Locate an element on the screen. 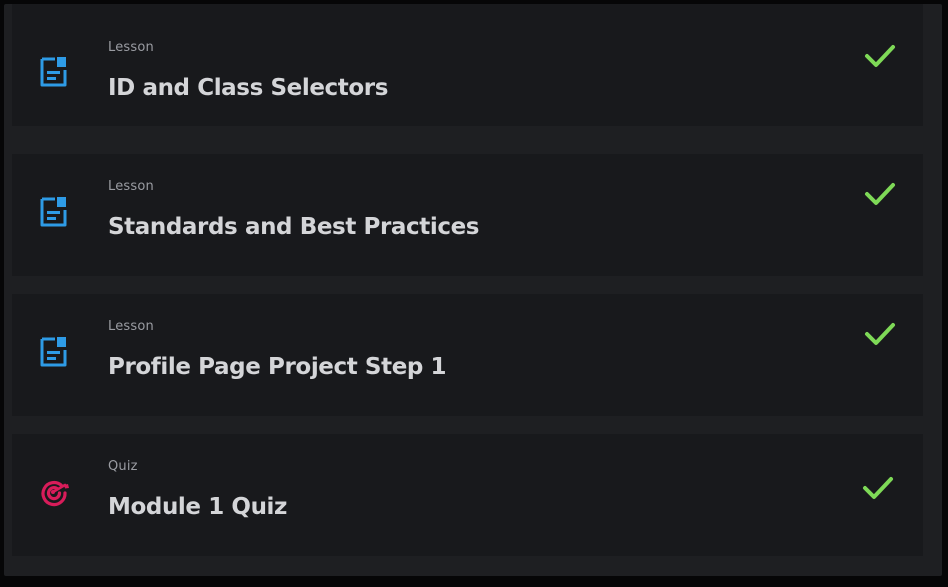  item-title: Module 1 Quiz is located at coordinates (198, 507).